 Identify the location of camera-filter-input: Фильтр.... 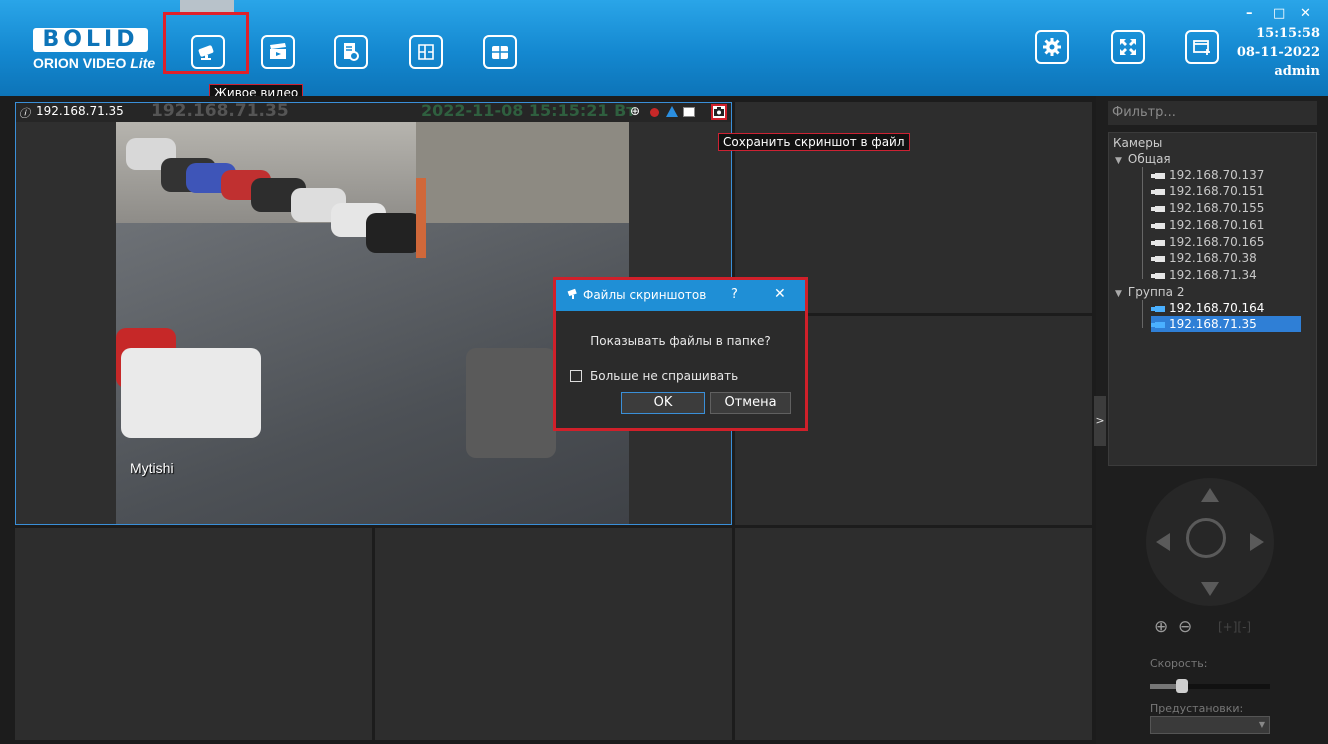
(1212, 113).